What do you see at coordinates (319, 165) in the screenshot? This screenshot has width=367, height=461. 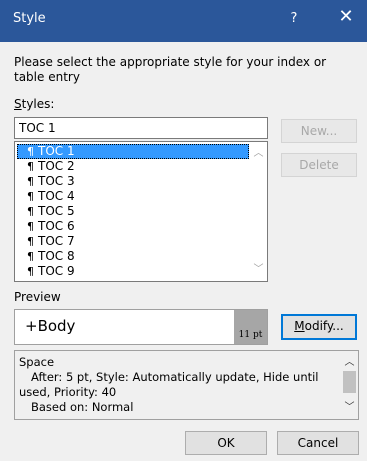 I see `delete-button: Delete` at bounding box center [319, 165].